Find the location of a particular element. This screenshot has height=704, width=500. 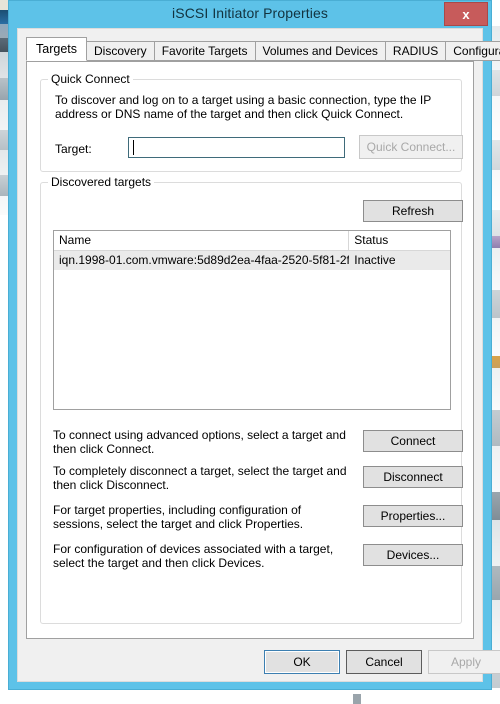

text-caret is located at coordinates (133, 147).